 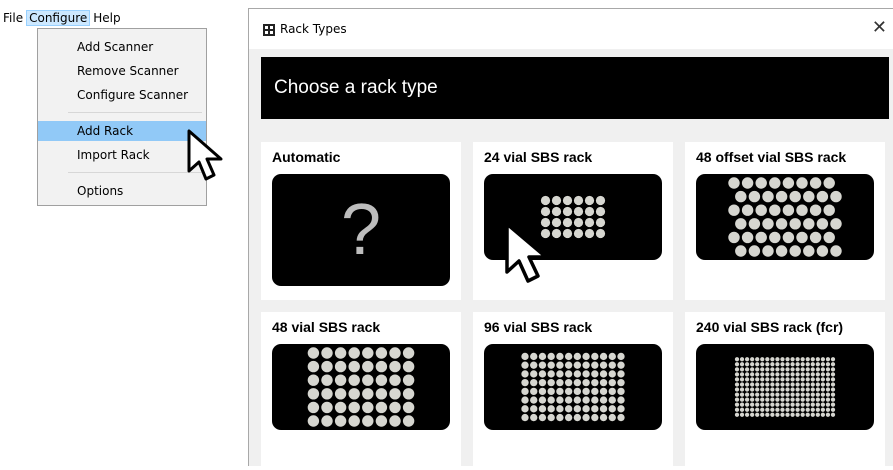 I want to click on rack-card-96-vial: 96 vial SBS rack, so click(x=573, y=391).